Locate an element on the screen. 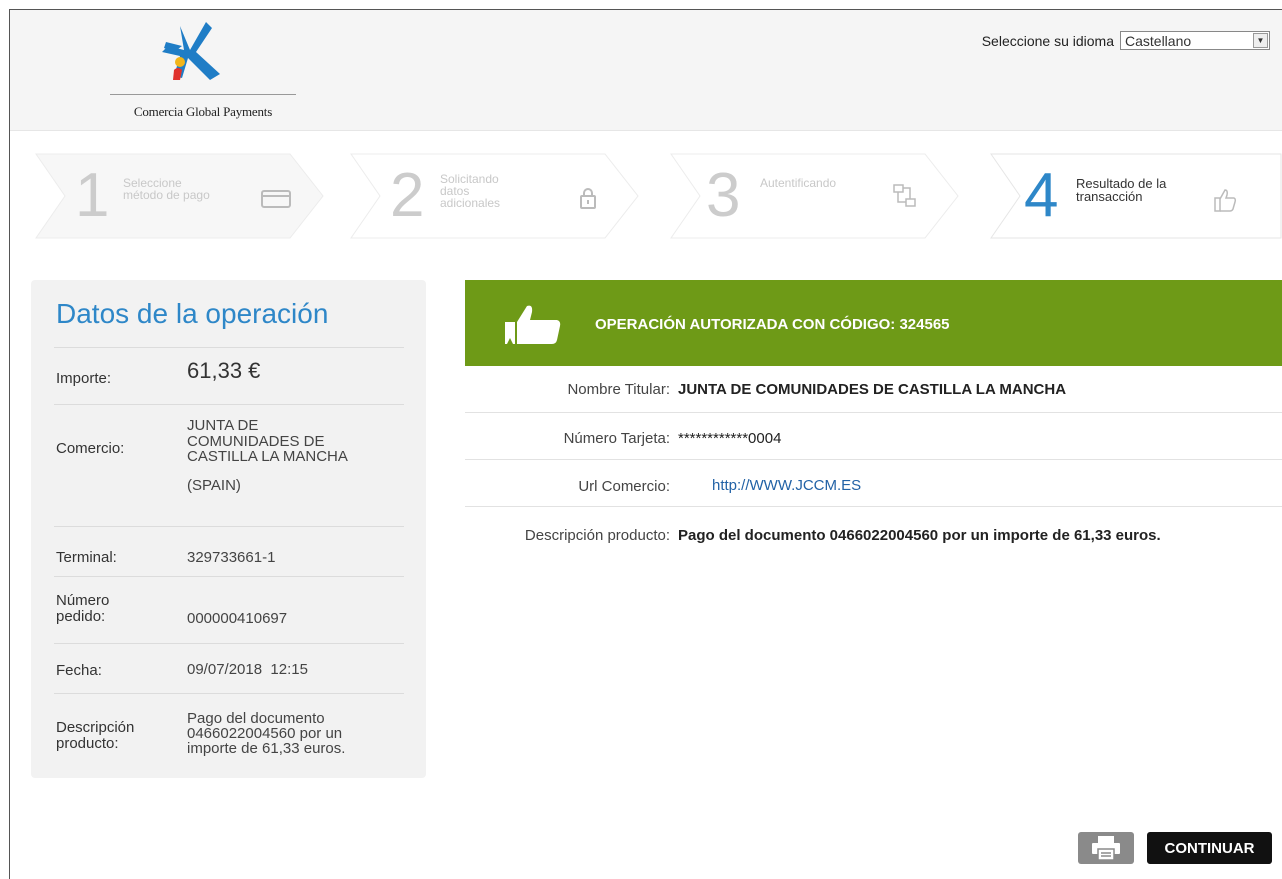 This screenshot has height=879, width=1282. url-label: Url Comercio: is located at coordinates (624, 486).